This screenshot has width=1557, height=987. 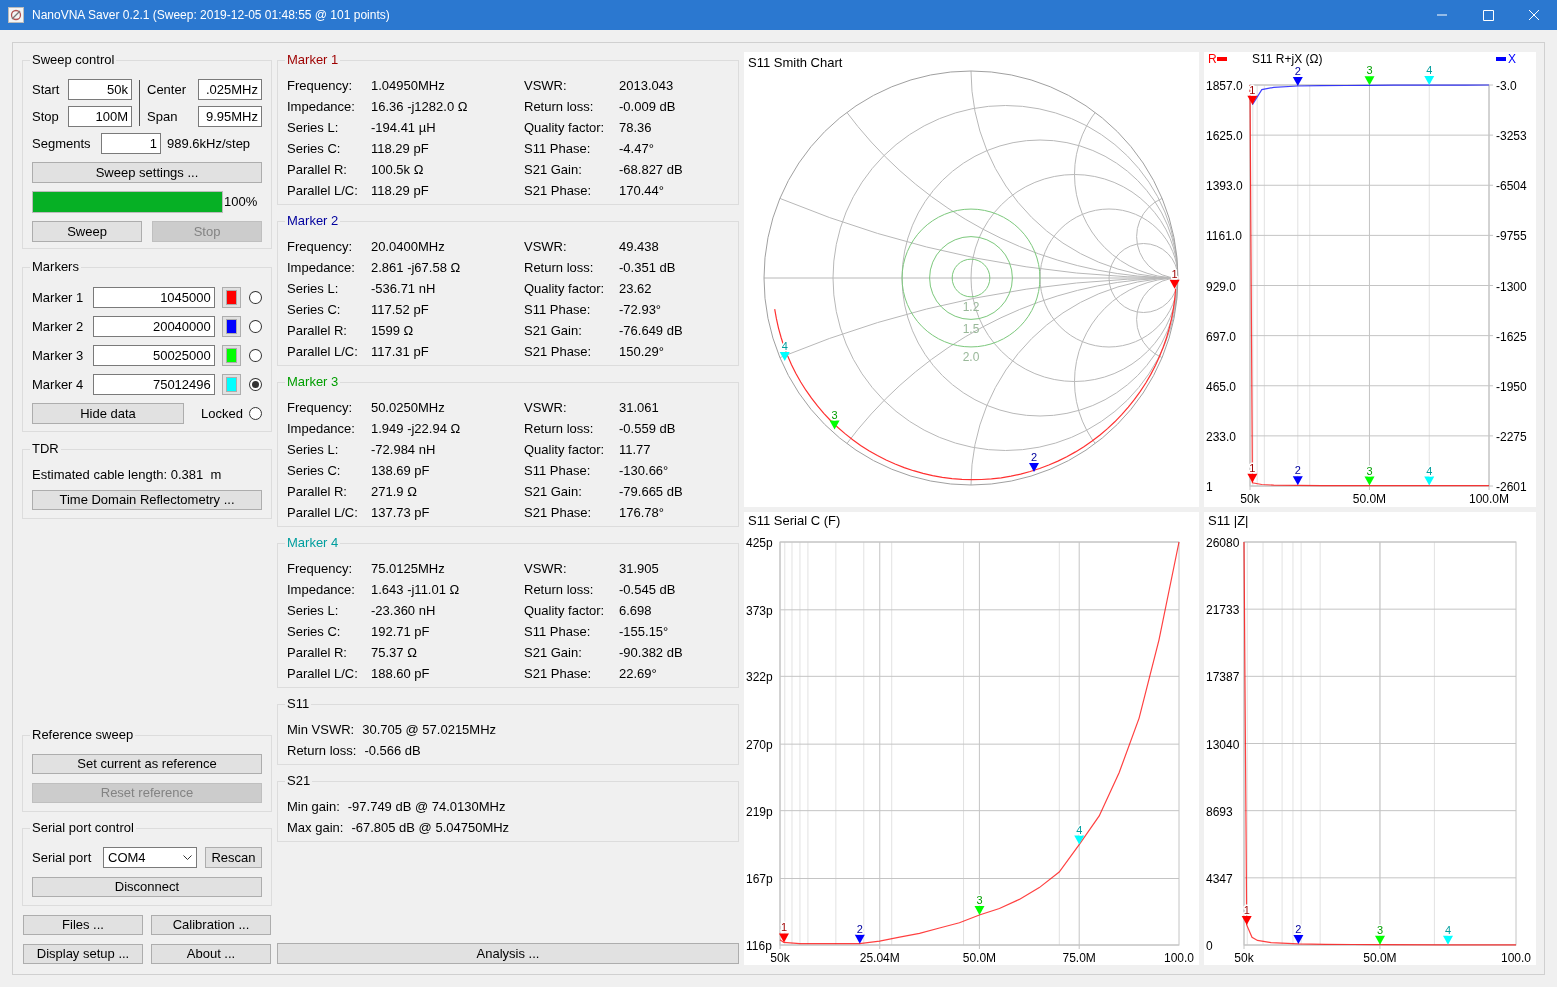 I want to click on hide-data-button: Hide data, so click(x=108, y=413).